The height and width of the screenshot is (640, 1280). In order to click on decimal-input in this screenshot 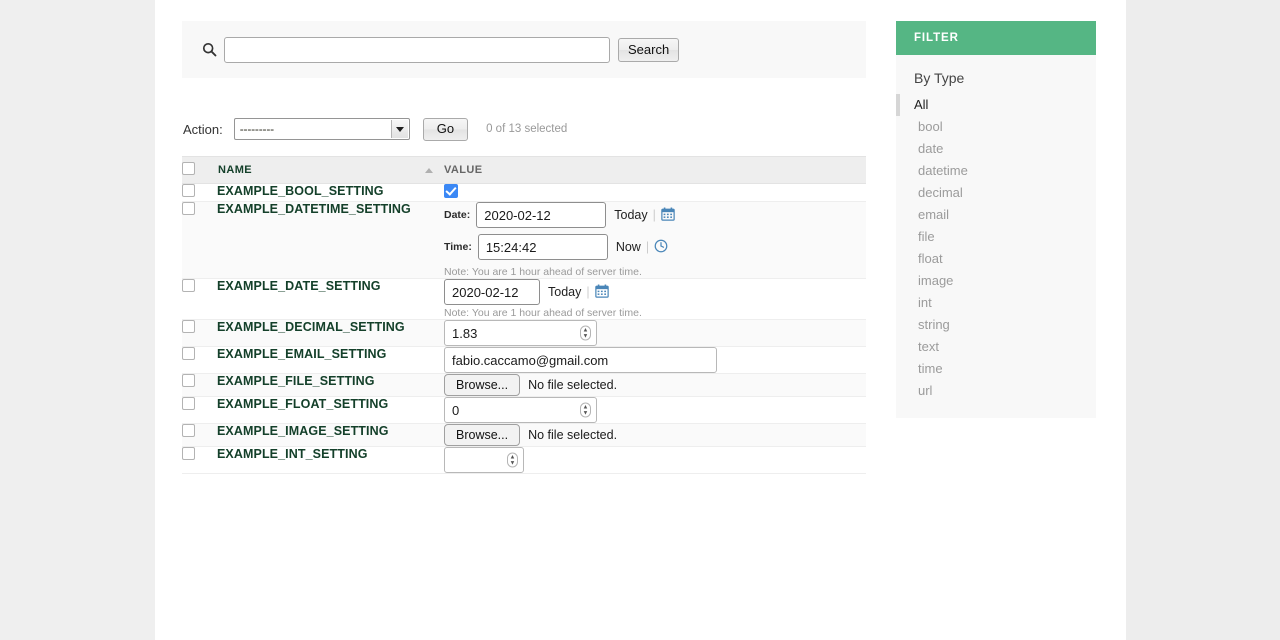, I will do `click(520, 333)`.